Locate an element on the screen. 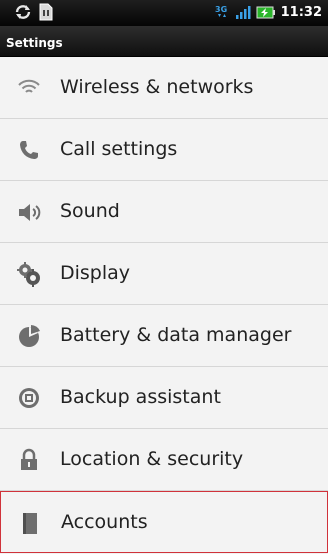 The image size is (328, 554). pie-chart-icon is located at coordinates (29, 336).